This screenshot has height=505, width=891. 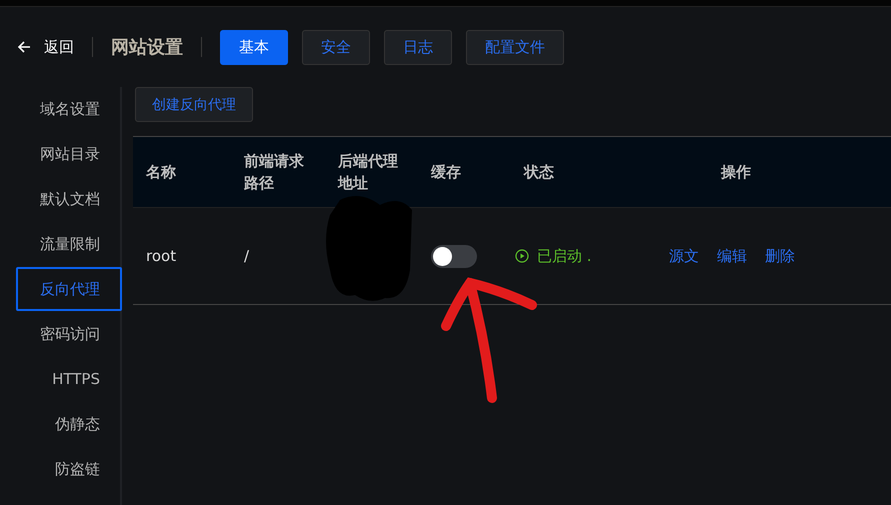 What do you see at coordinates (69, 199) in the screenshot?
I see `sidebar-item: 默认文档` at bounding box center [69, 199].